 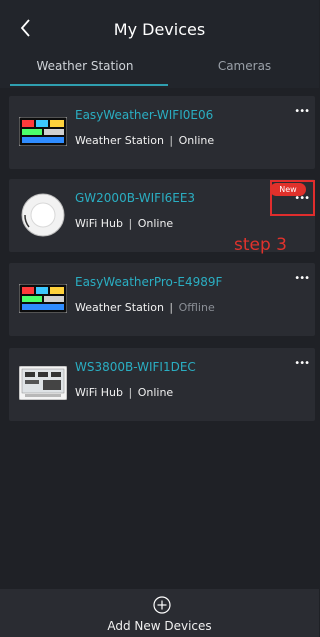 What do you see at coordinates (288, 189) in the screenshot?
I see `new-badge: New` at bounding box center [288, 189].